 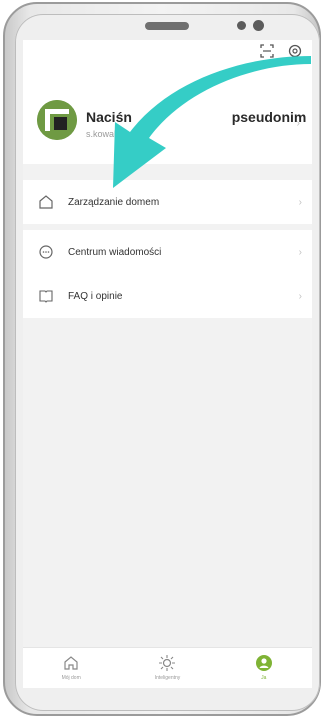 What do you see at coordinates (167, 663) in the screenshot?
I see `sun-icon` at bounding box center [167, 663].